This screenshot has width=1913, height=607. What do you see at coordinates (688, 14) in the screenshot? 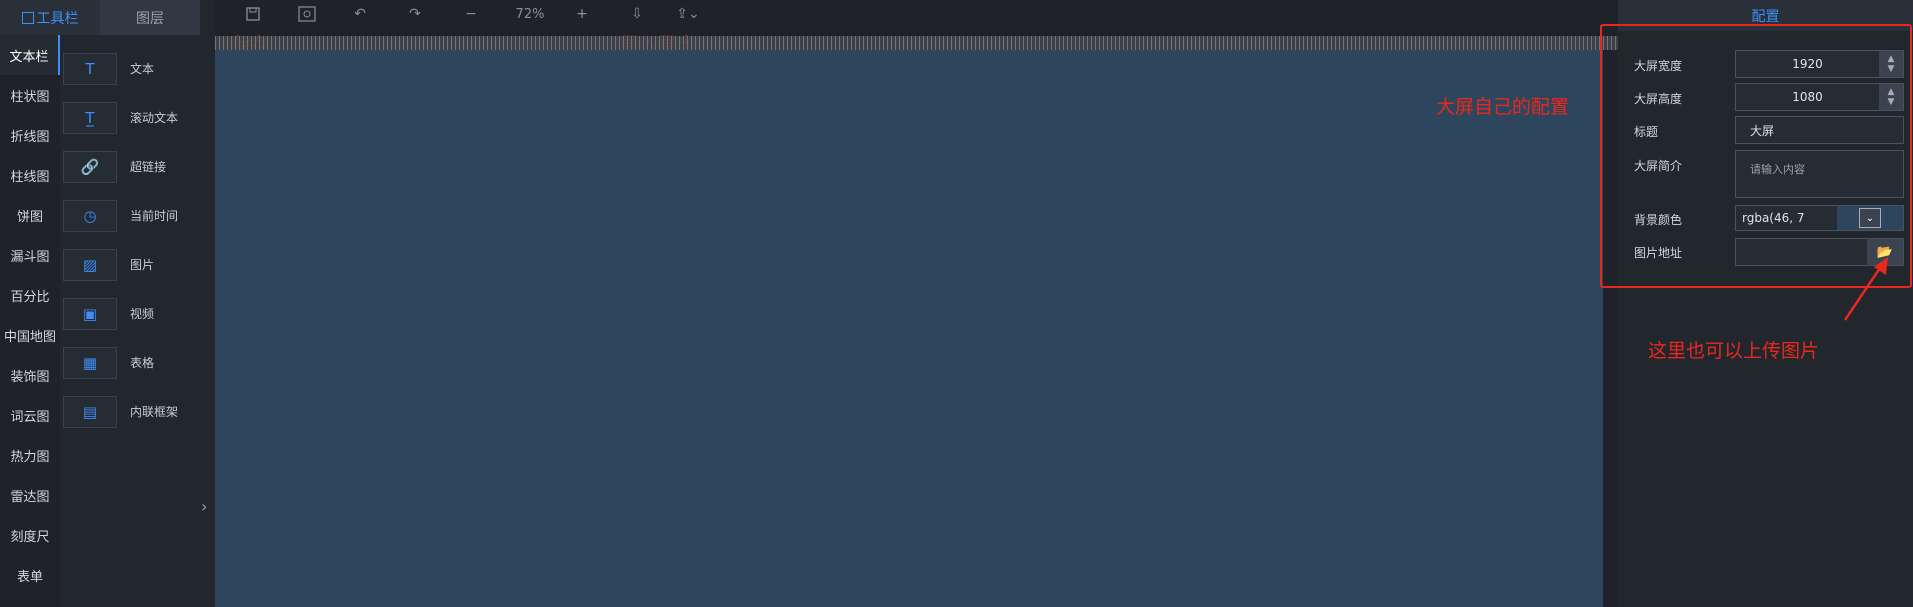
I see `export-icon: ⇪⌄` at bounding box center [688, 14].